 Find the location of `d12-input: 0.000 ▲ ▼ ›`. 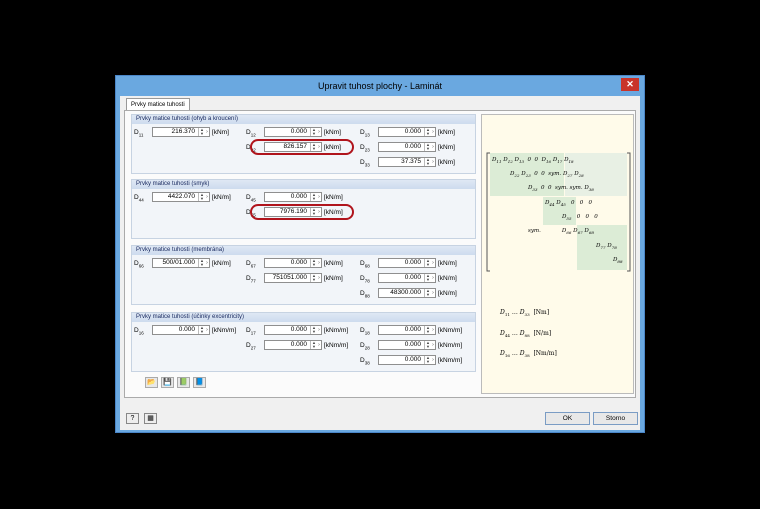

d12-input: 0.000 ▲ ▼ › is located at coordinates (293, 132).